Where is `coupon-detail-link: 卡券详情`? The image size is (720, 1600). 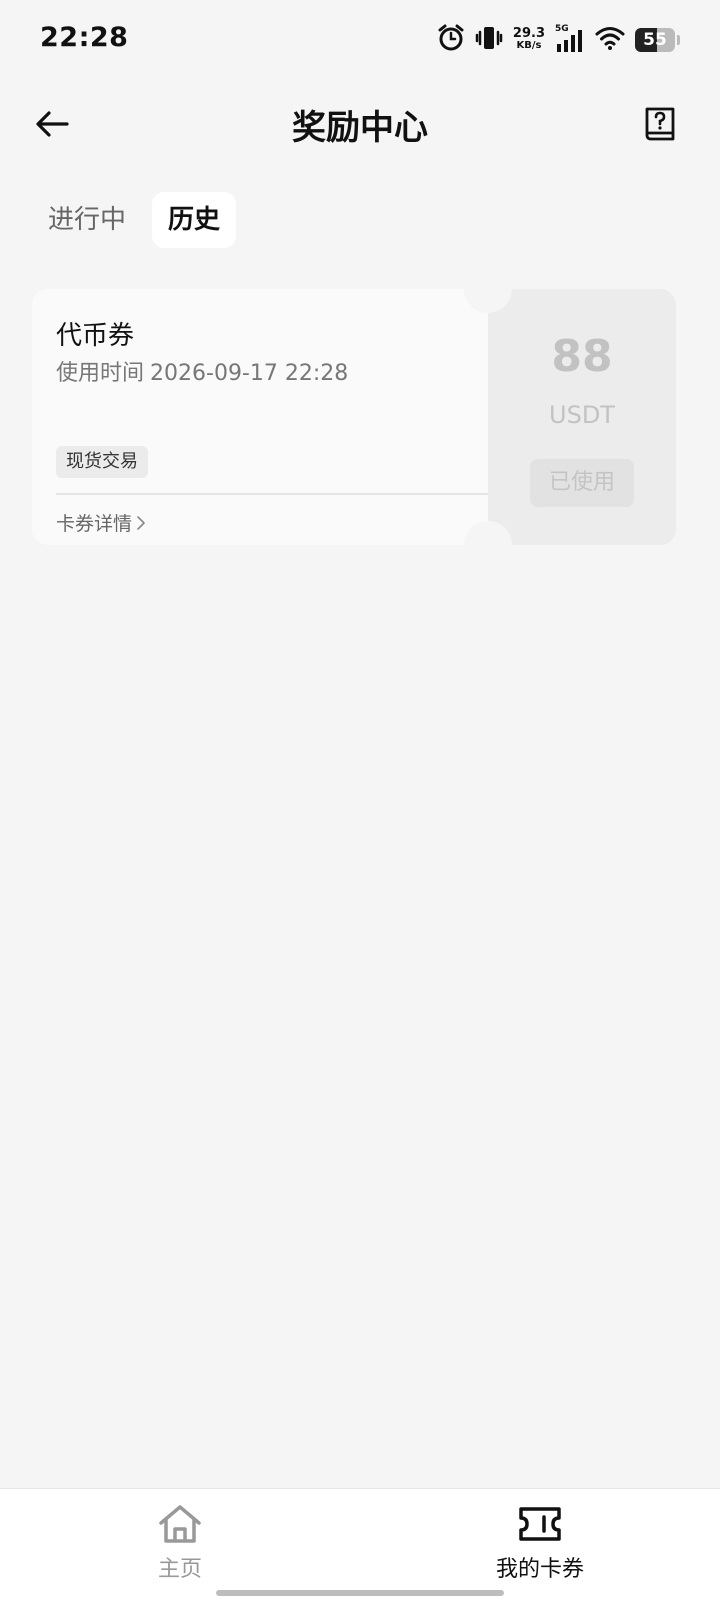 coupon-detail-link: 卡券详情 is located at coordinates (101, 522).